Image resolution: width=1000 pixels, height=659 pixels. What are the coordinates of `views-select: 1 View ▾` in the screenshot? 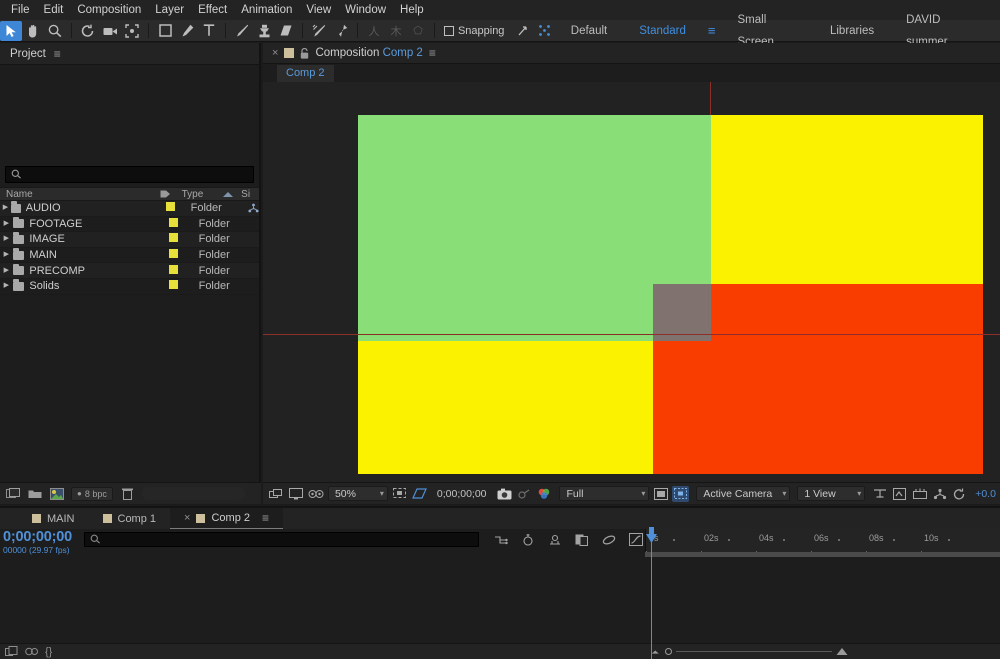 It's located at (831, 493).